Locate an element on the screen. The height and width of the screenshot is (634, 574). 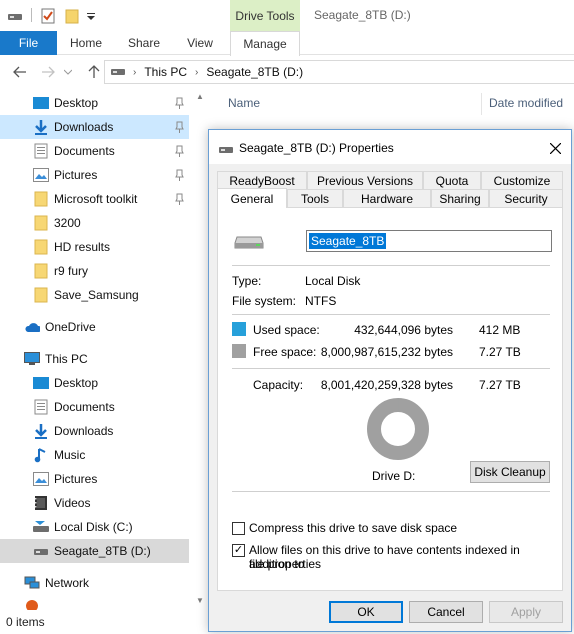
music-note-icon is located at coordinates (41, 455).